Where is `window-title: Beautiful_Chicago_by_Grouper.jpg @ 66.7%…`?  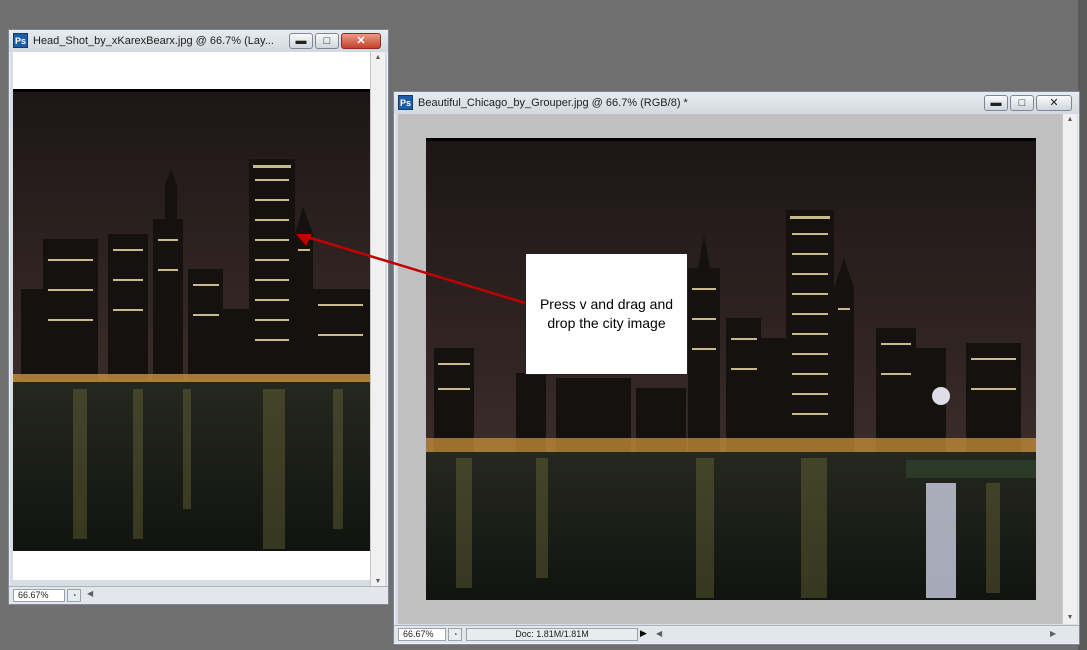
window-title: Beautiful_Chicago_by_Grouper.jpg @ 66.7%… is located at coordinates (553, 103).